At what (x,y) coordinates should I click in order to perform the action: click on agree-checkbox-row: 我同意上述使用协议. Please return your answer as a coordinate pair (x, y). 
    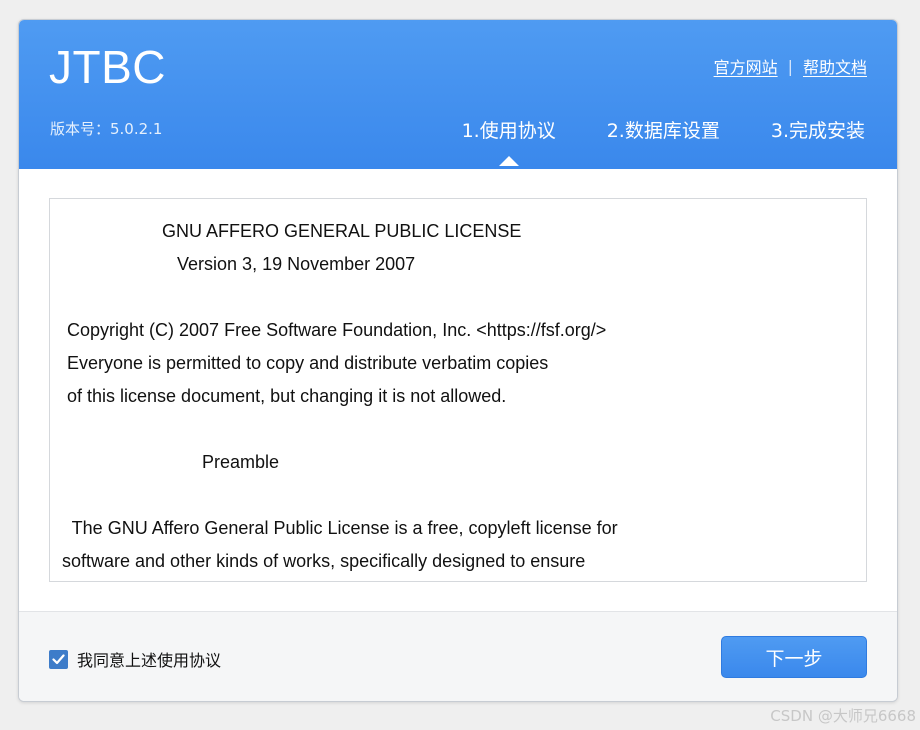
    Looking at the image, I should click on (135, 659).